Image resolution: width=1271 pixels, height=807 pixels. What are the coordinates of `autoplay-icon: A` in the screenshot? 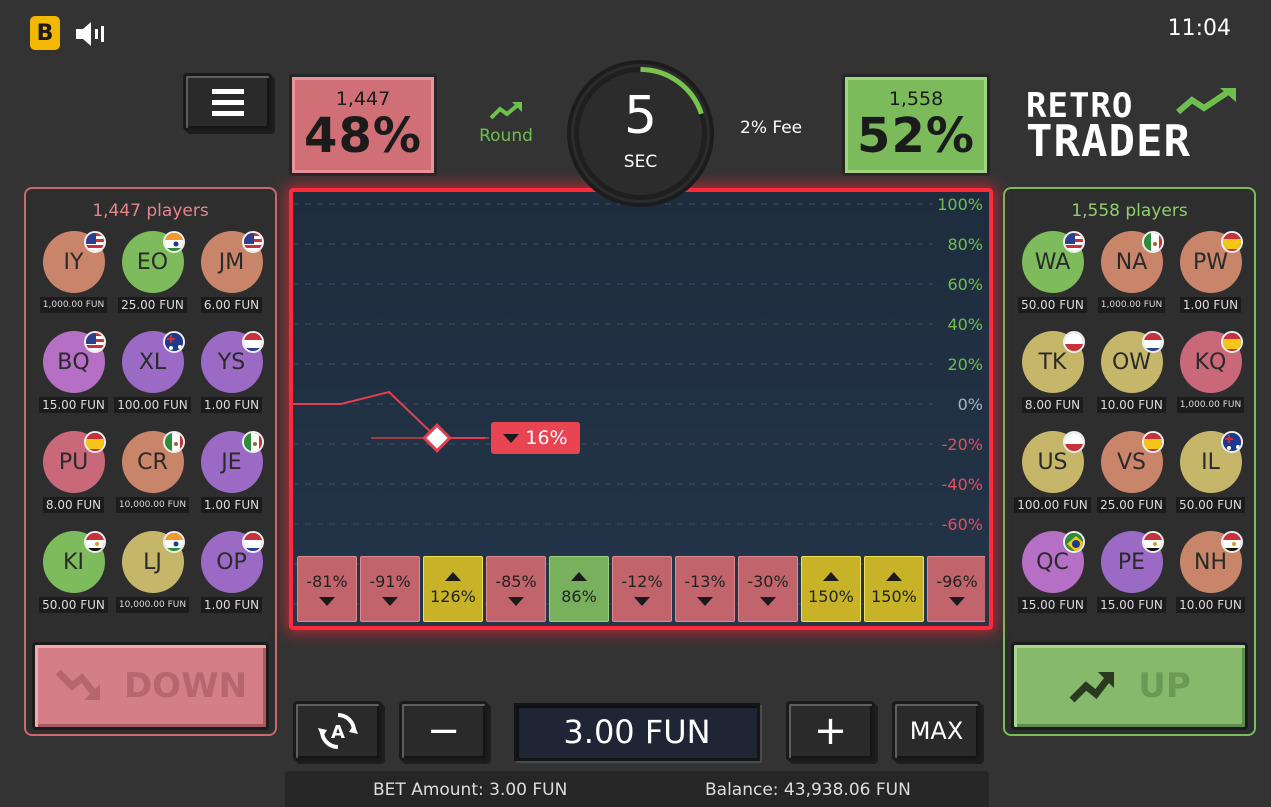 It's located at (337, 731).